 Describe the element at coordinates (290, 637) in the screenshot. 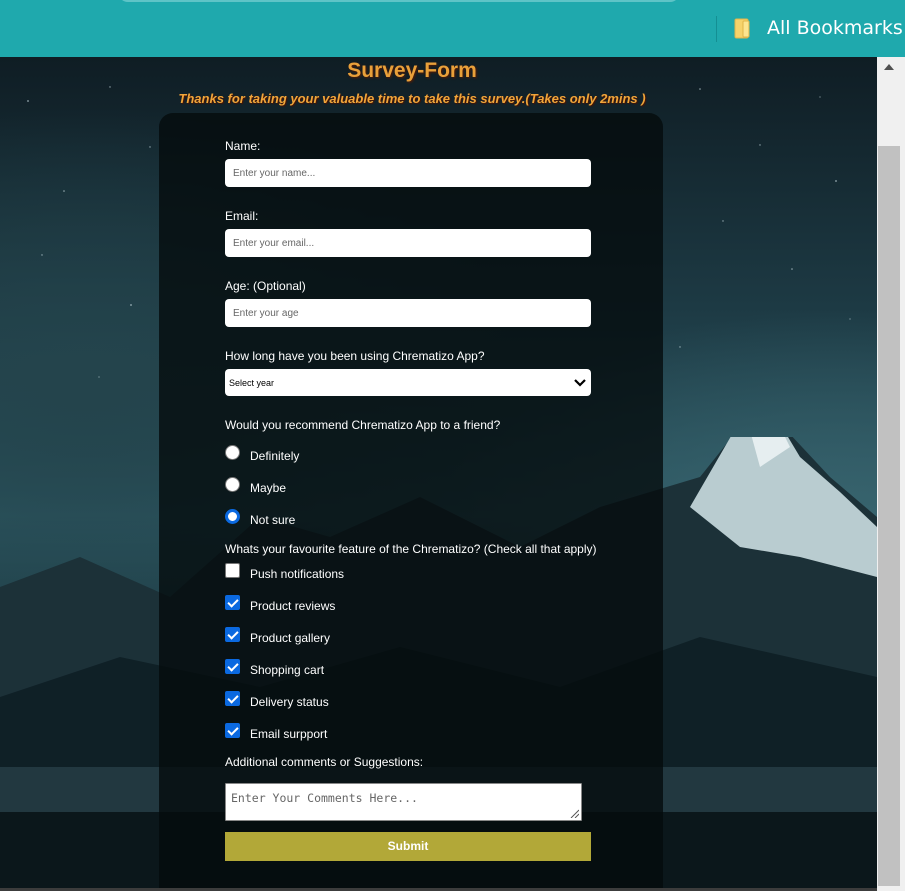

I see `checkbox-label: Product gallery` at that location.